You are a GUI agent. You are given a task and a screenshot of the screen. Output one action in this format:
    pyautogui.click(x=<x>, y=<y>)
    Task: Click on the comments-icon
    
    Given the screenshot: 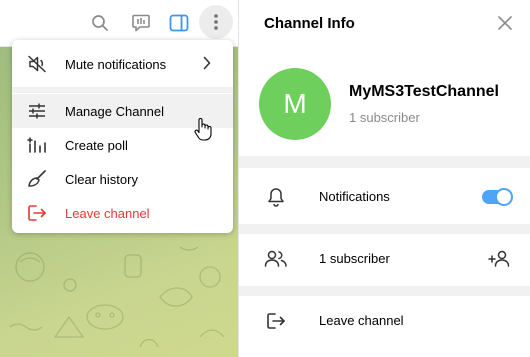 What is the action you would take?
    pyautogui.click(x=141, y=23)
    